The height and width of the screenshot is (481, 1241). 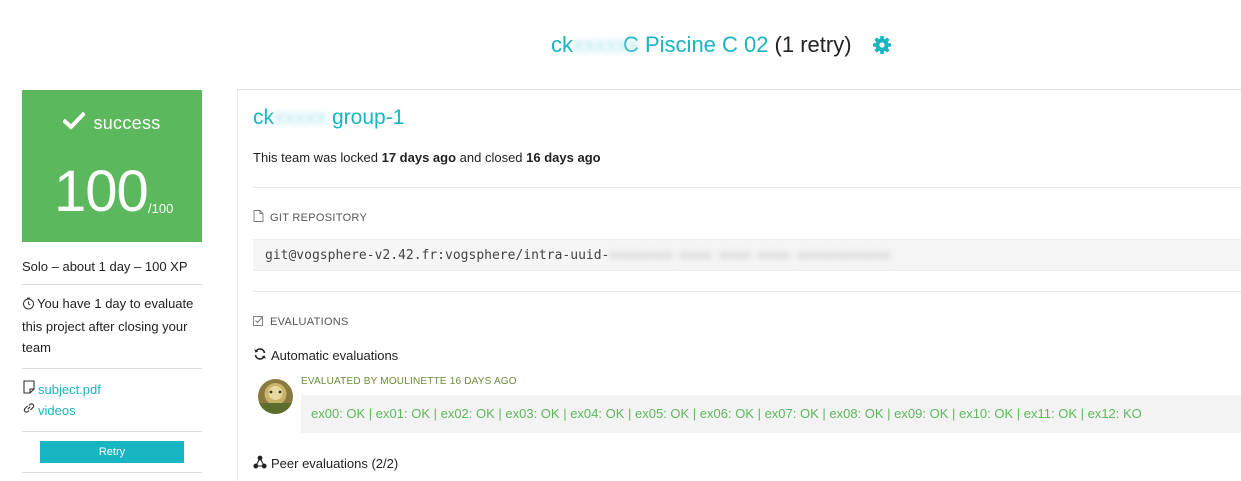 I want to click on git-repository-heading: GIT REPOSITORY, so click(x=310, y=217).